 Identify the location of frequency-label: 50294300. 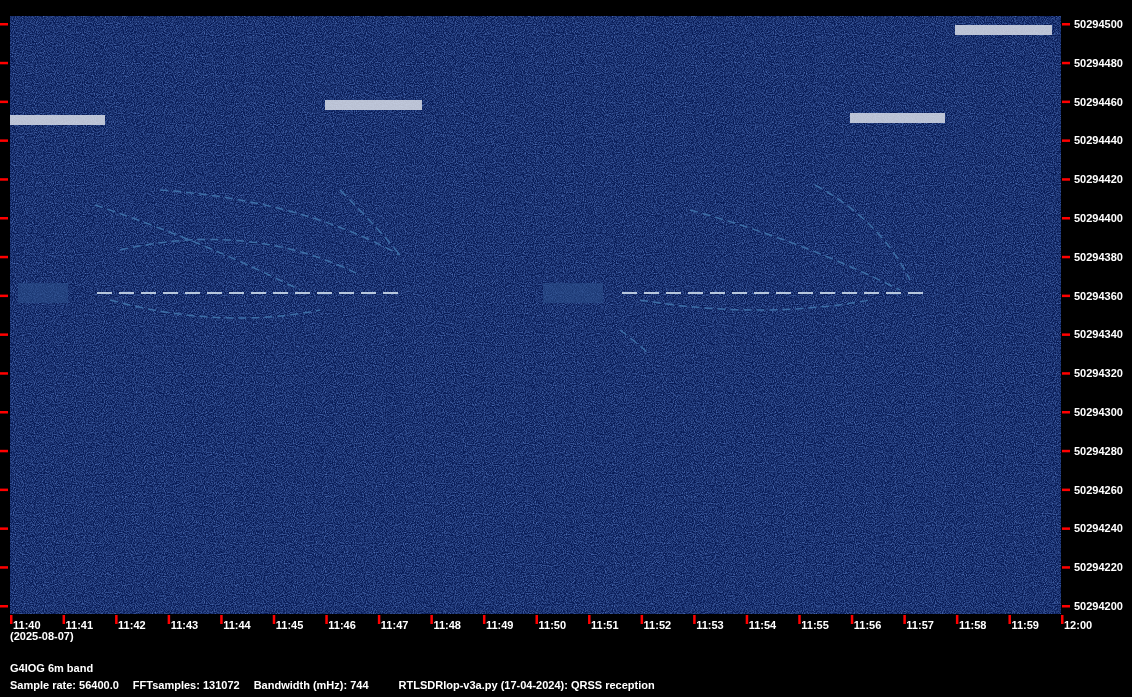
(1098, 412).